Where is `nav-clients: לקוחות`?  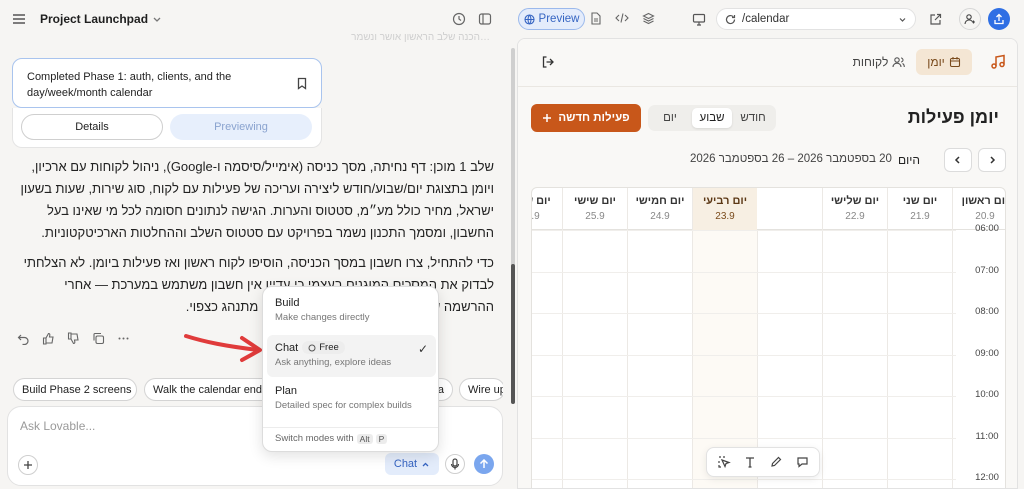 nav-clients: לקוחות is located at coordinates (879, 62).